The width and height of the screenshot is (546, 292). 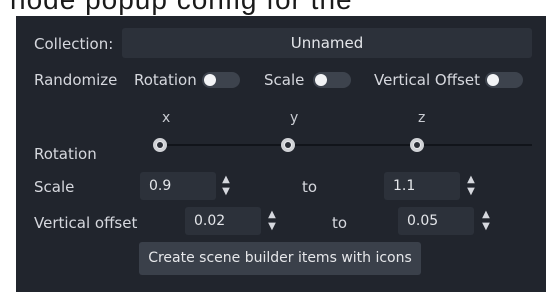 What do you see at coordinates (340, 223) in the screenshot?
I see `vertical-offset-to-label: to` at bounding box center [340, 223].